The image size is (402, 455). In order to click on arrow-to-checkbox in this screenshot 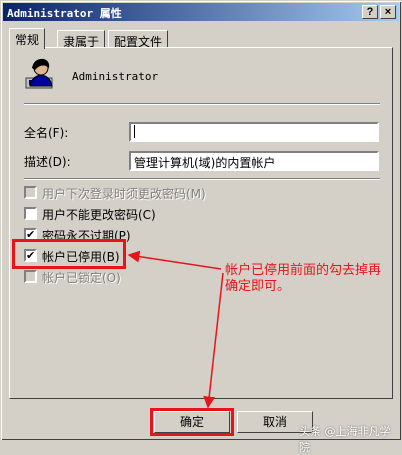, I will do `click(174, 260)`.